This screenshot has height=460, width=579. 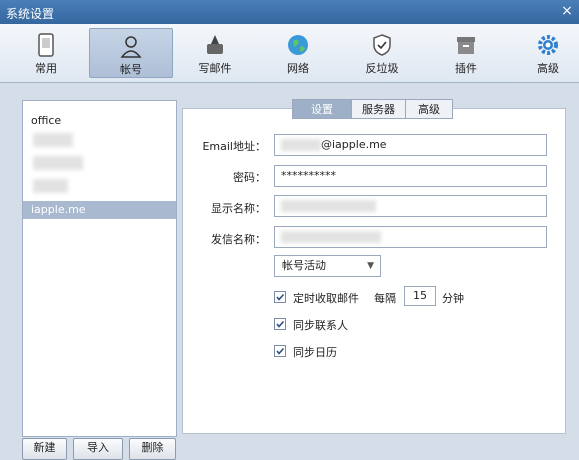 What do you see at coordinates (234, 146) in the screenshot?
I see `email-label: Email地址：` at bounding box center [234, 146].